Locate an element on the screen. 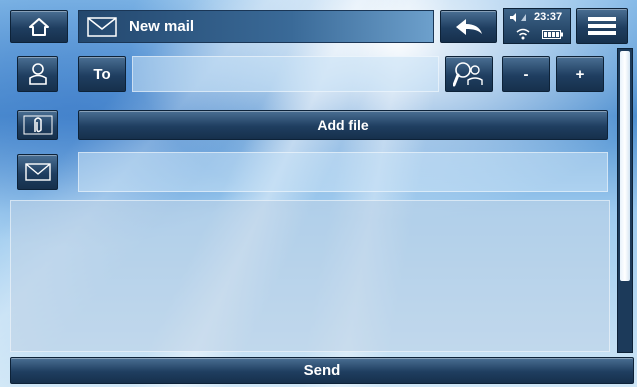  minus-label: - is located at coordinates (526, 74).